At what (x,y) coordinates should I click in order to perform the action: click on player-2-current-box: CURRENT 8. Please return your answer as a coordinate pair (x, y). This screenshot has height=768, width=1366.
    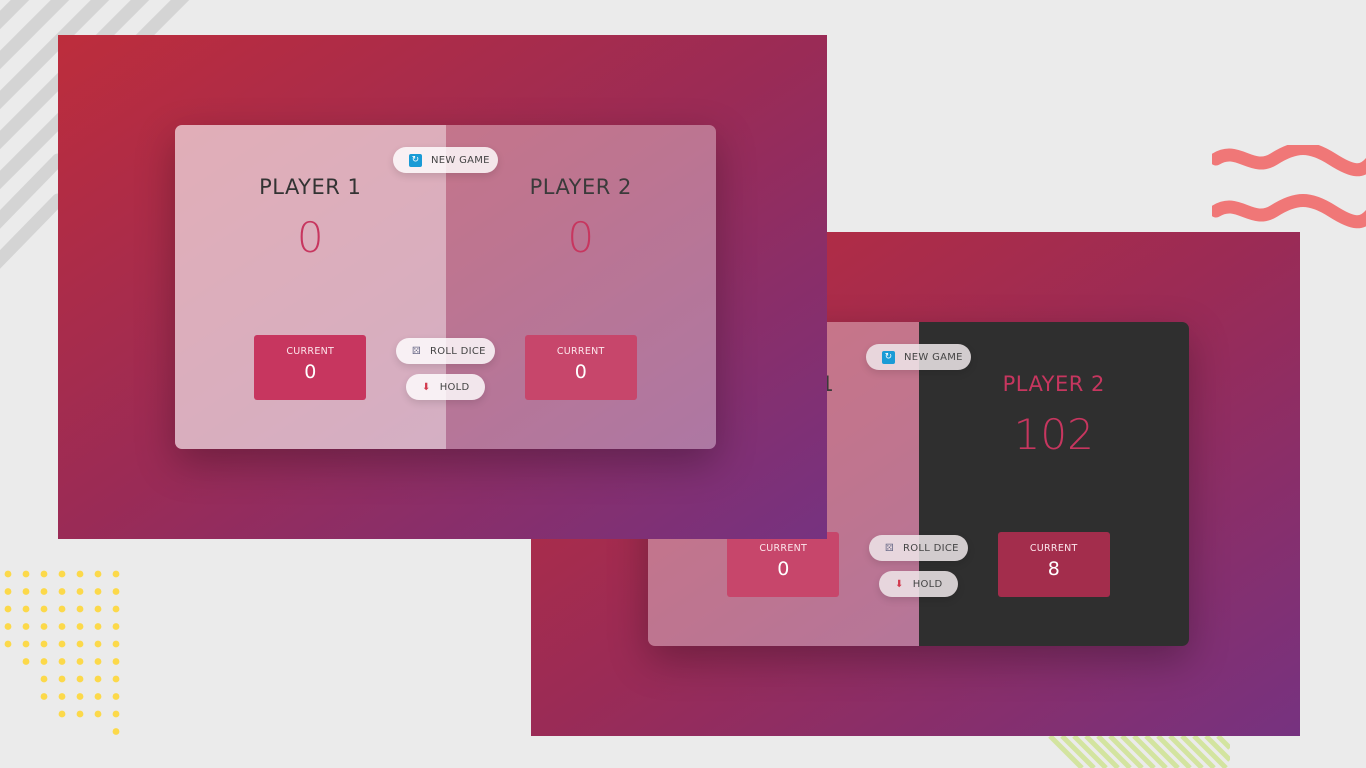
    Looking at the image, I should click on (1053, 564).